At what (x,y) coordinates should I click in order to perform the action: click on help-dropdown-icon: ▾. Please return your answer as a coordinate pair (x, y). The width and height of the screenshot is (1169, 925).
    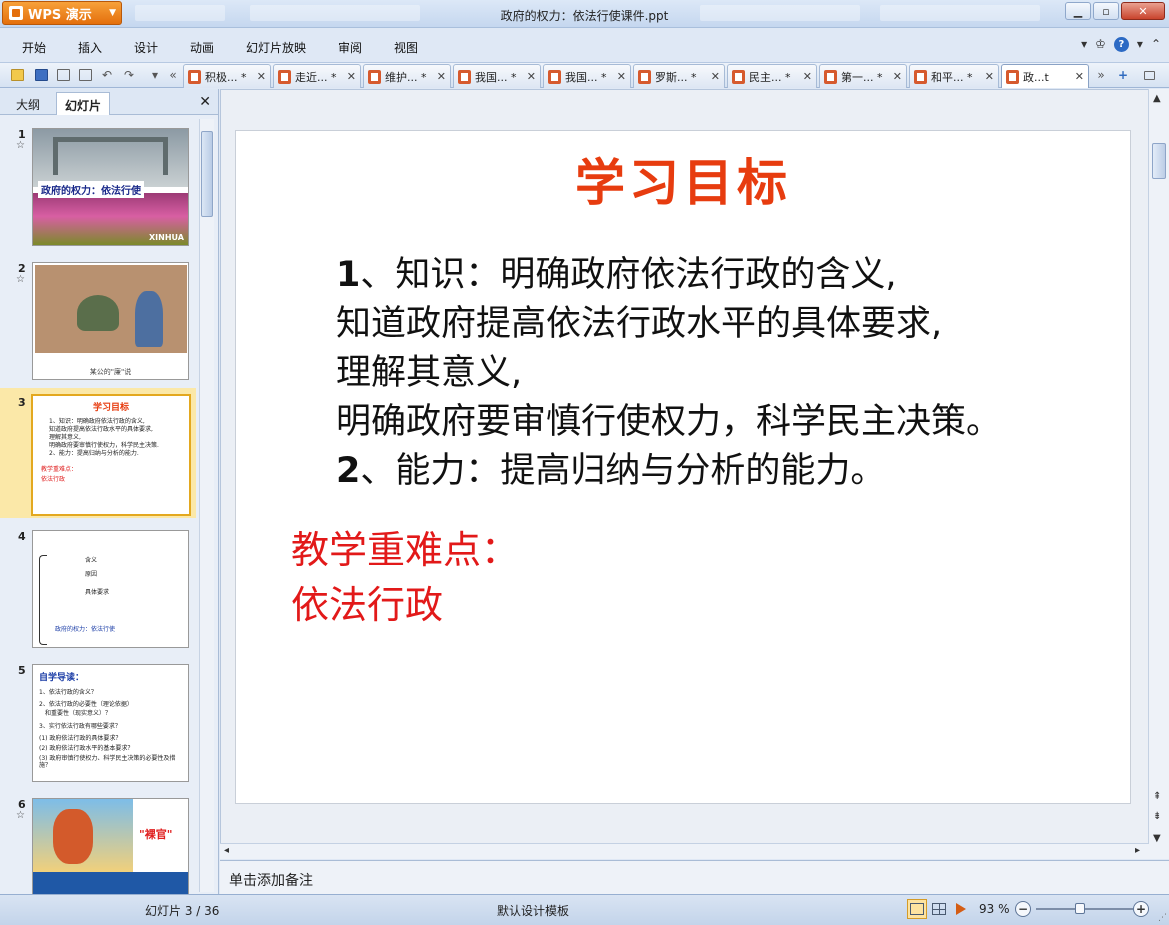
    Looking at the image, I should click on (1140, 44).